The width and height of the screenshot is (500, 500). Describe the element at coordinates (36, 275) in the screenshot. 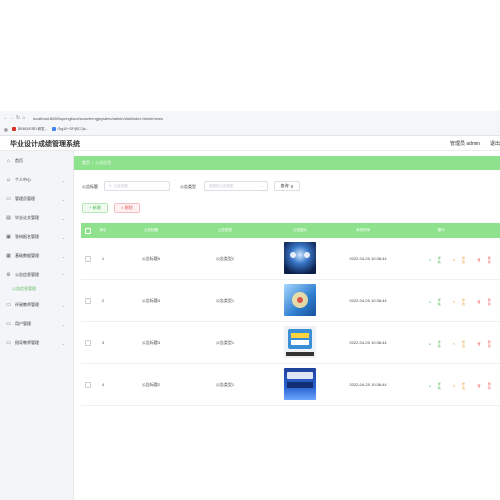

I see `sidebar-item-notice: ⚙ 公告信息管理 ⌃` at that location.